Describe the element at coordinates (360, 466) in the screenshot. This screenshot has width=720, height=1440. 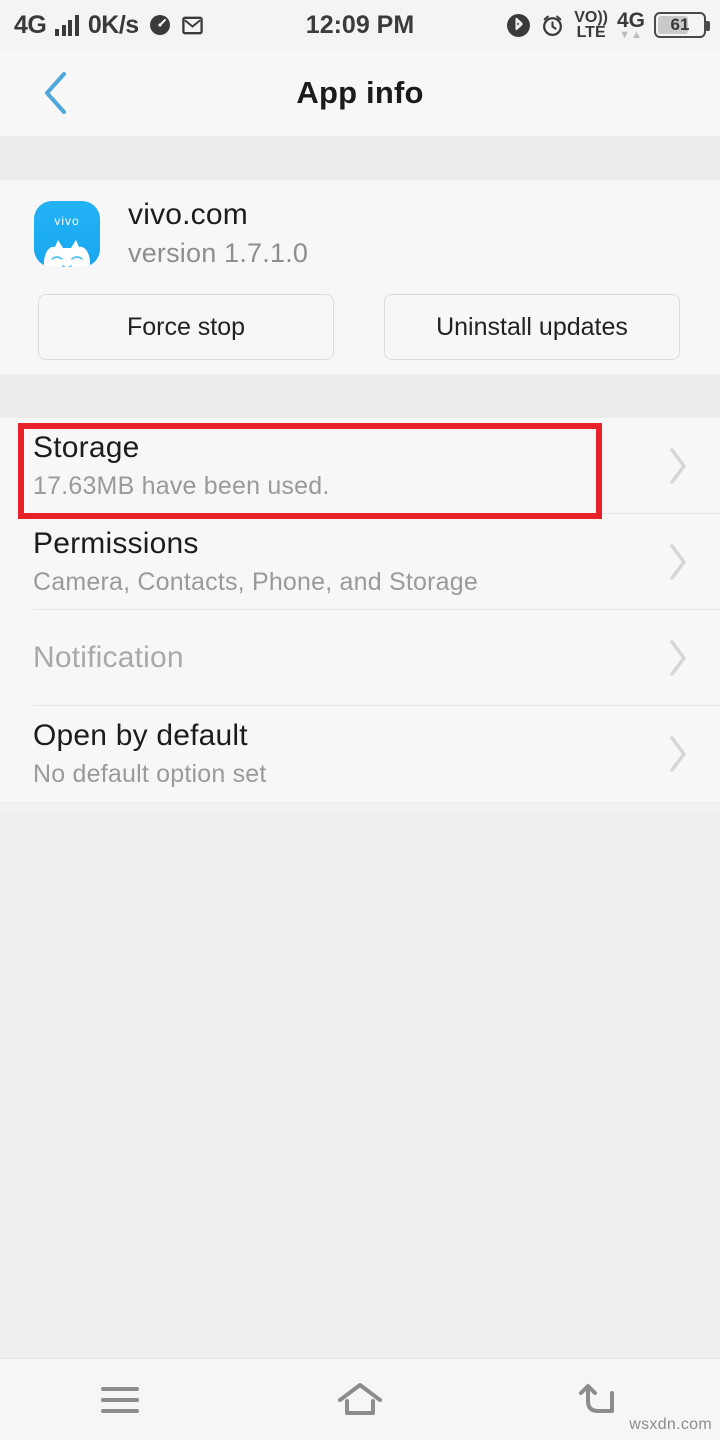
I see `list-item-storage: Storage 17.63MB have been used.` at that location.